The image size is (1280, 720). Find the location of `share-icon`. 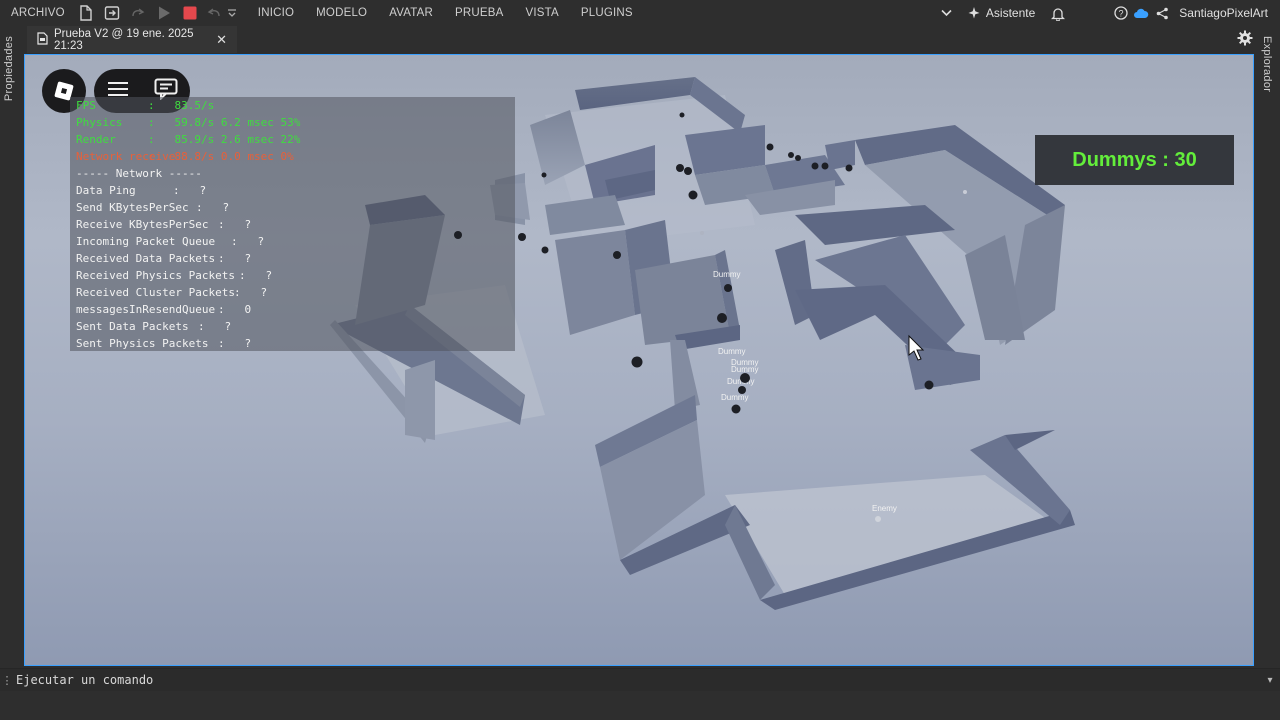

share-icon is located at coordinates (1162, 13).